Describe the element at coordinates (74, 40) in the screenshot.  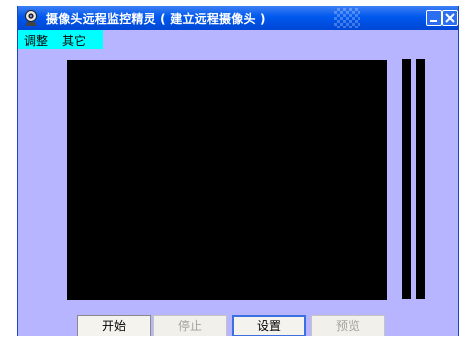
I see `menu-item-other: 其它` at that location.